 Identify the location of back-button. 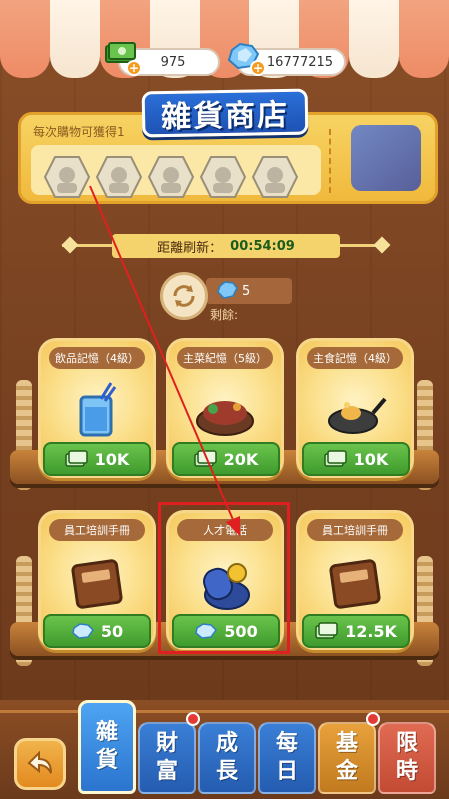
(40, 764).